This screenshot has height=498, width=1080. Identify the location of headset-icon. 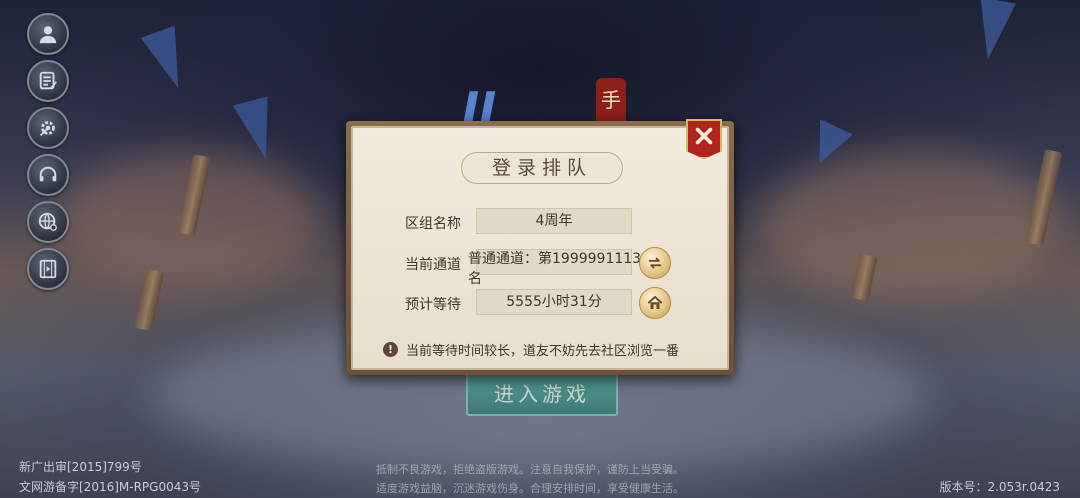
(48, 174).